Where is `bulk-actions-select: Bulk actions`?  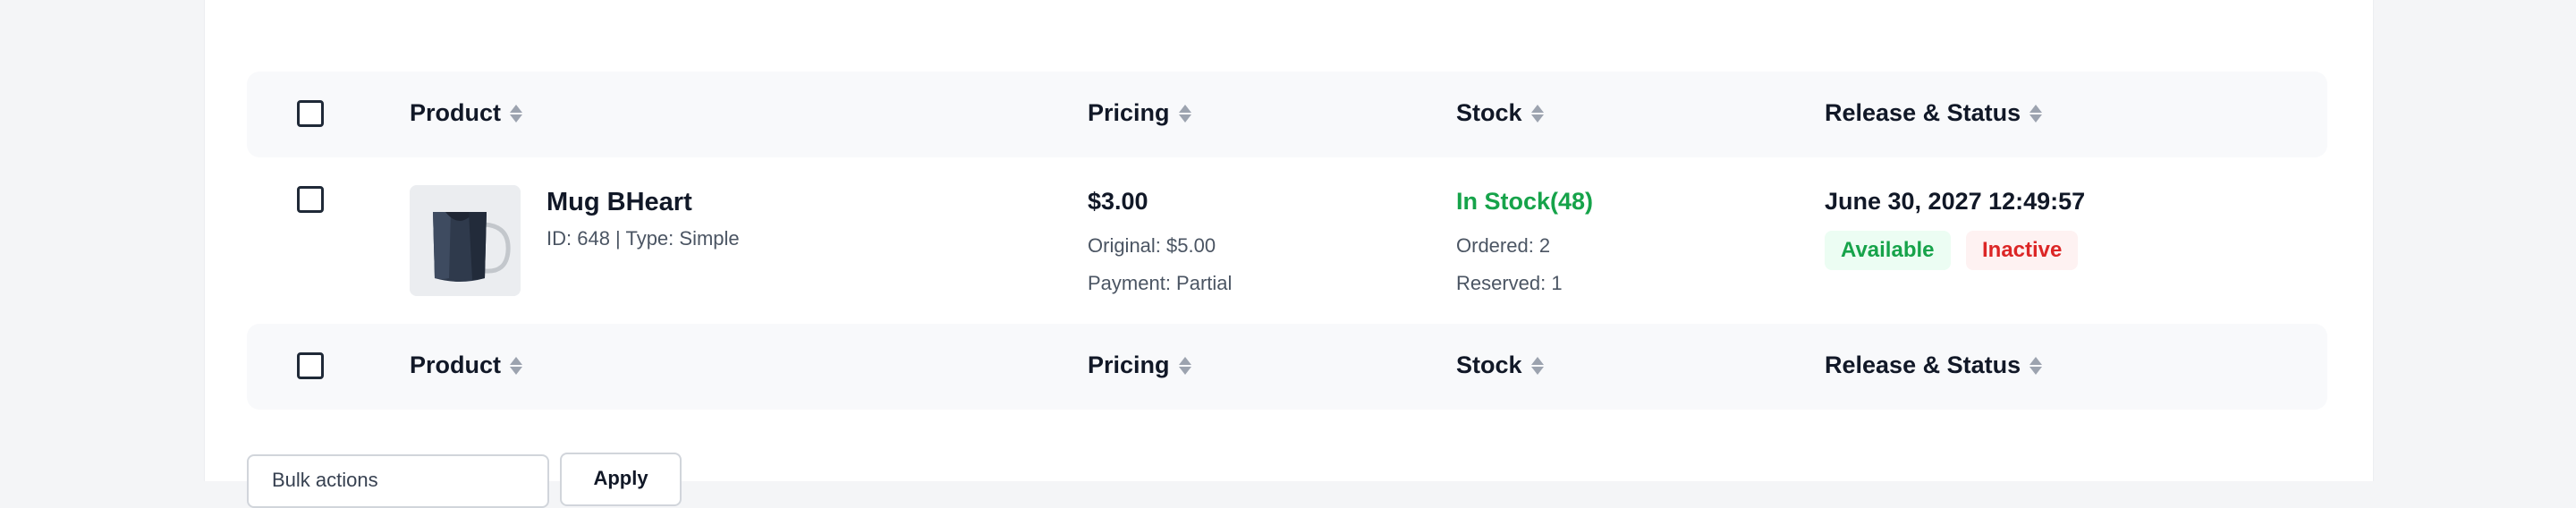
bulk-actions-select: Bulk actions is located at coordinates (398, 481).